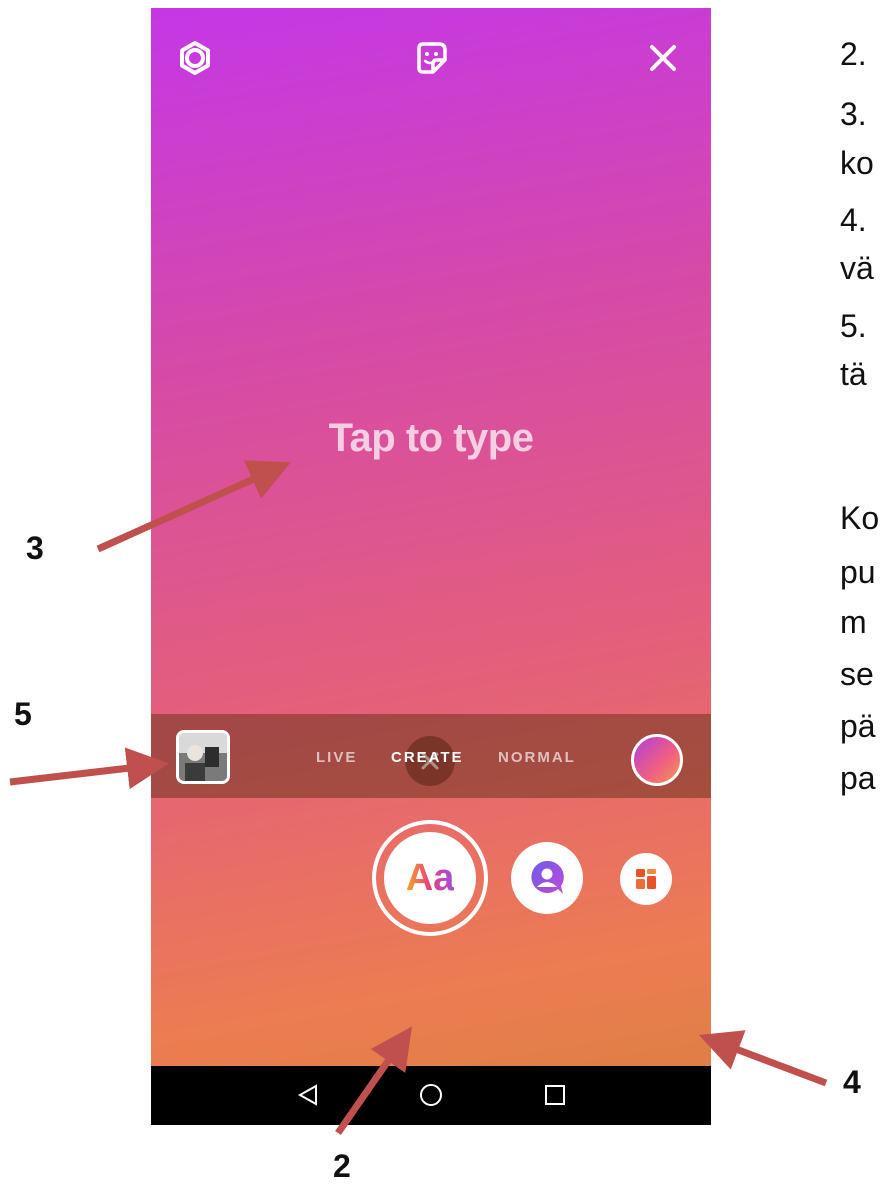 The image size is (882, 1189). Describe the element at coordinates (853, 326) in the screenshot. I see `side-text-line: 5.` at that location.